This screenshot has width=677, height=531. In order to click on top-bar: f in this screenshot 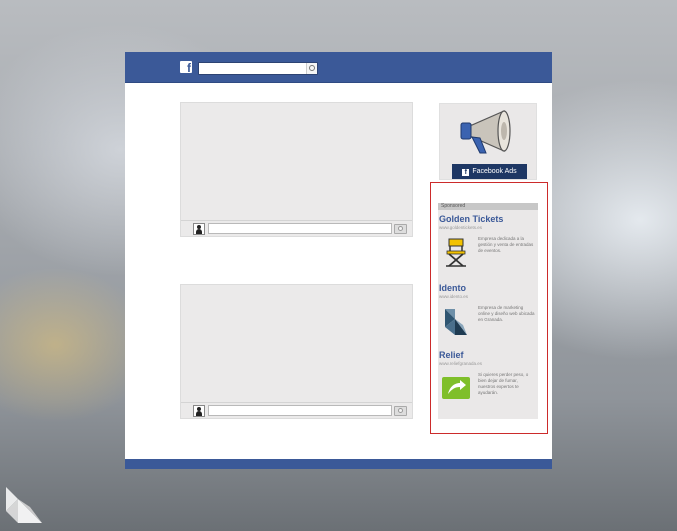, I will do `click(338, 67)`.